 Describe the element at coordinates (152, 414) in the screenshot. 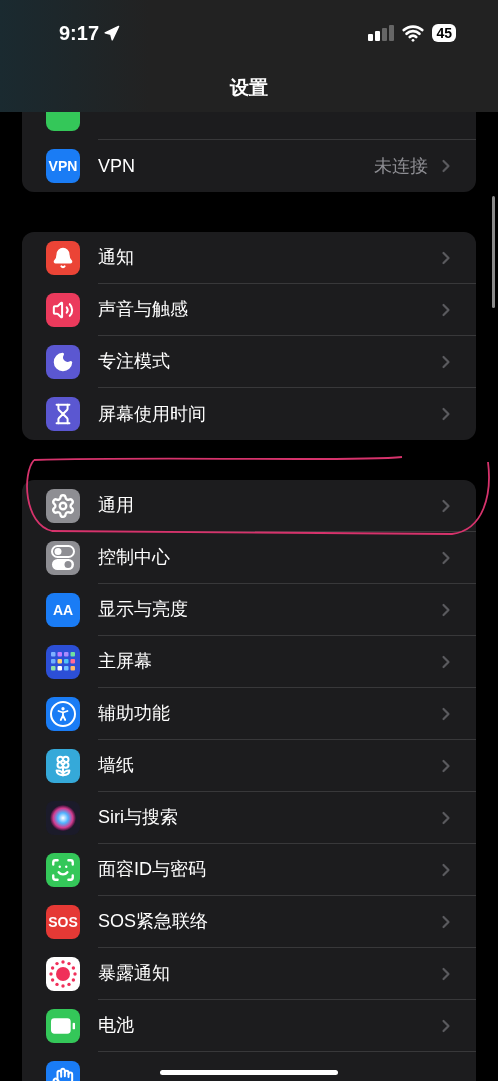

I see `row-label: 屏幕使用时间` at that location.